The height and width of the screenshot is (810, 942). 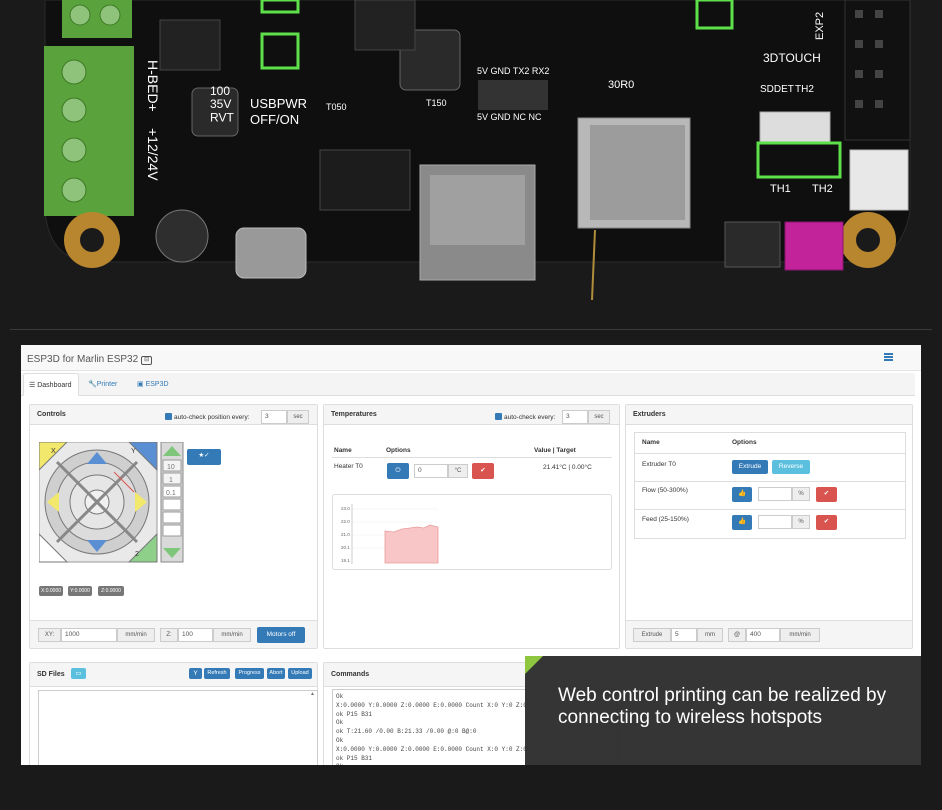 I want to click on temperatures-autocheck-label: auto-check every:, so click(x=530, y=417).